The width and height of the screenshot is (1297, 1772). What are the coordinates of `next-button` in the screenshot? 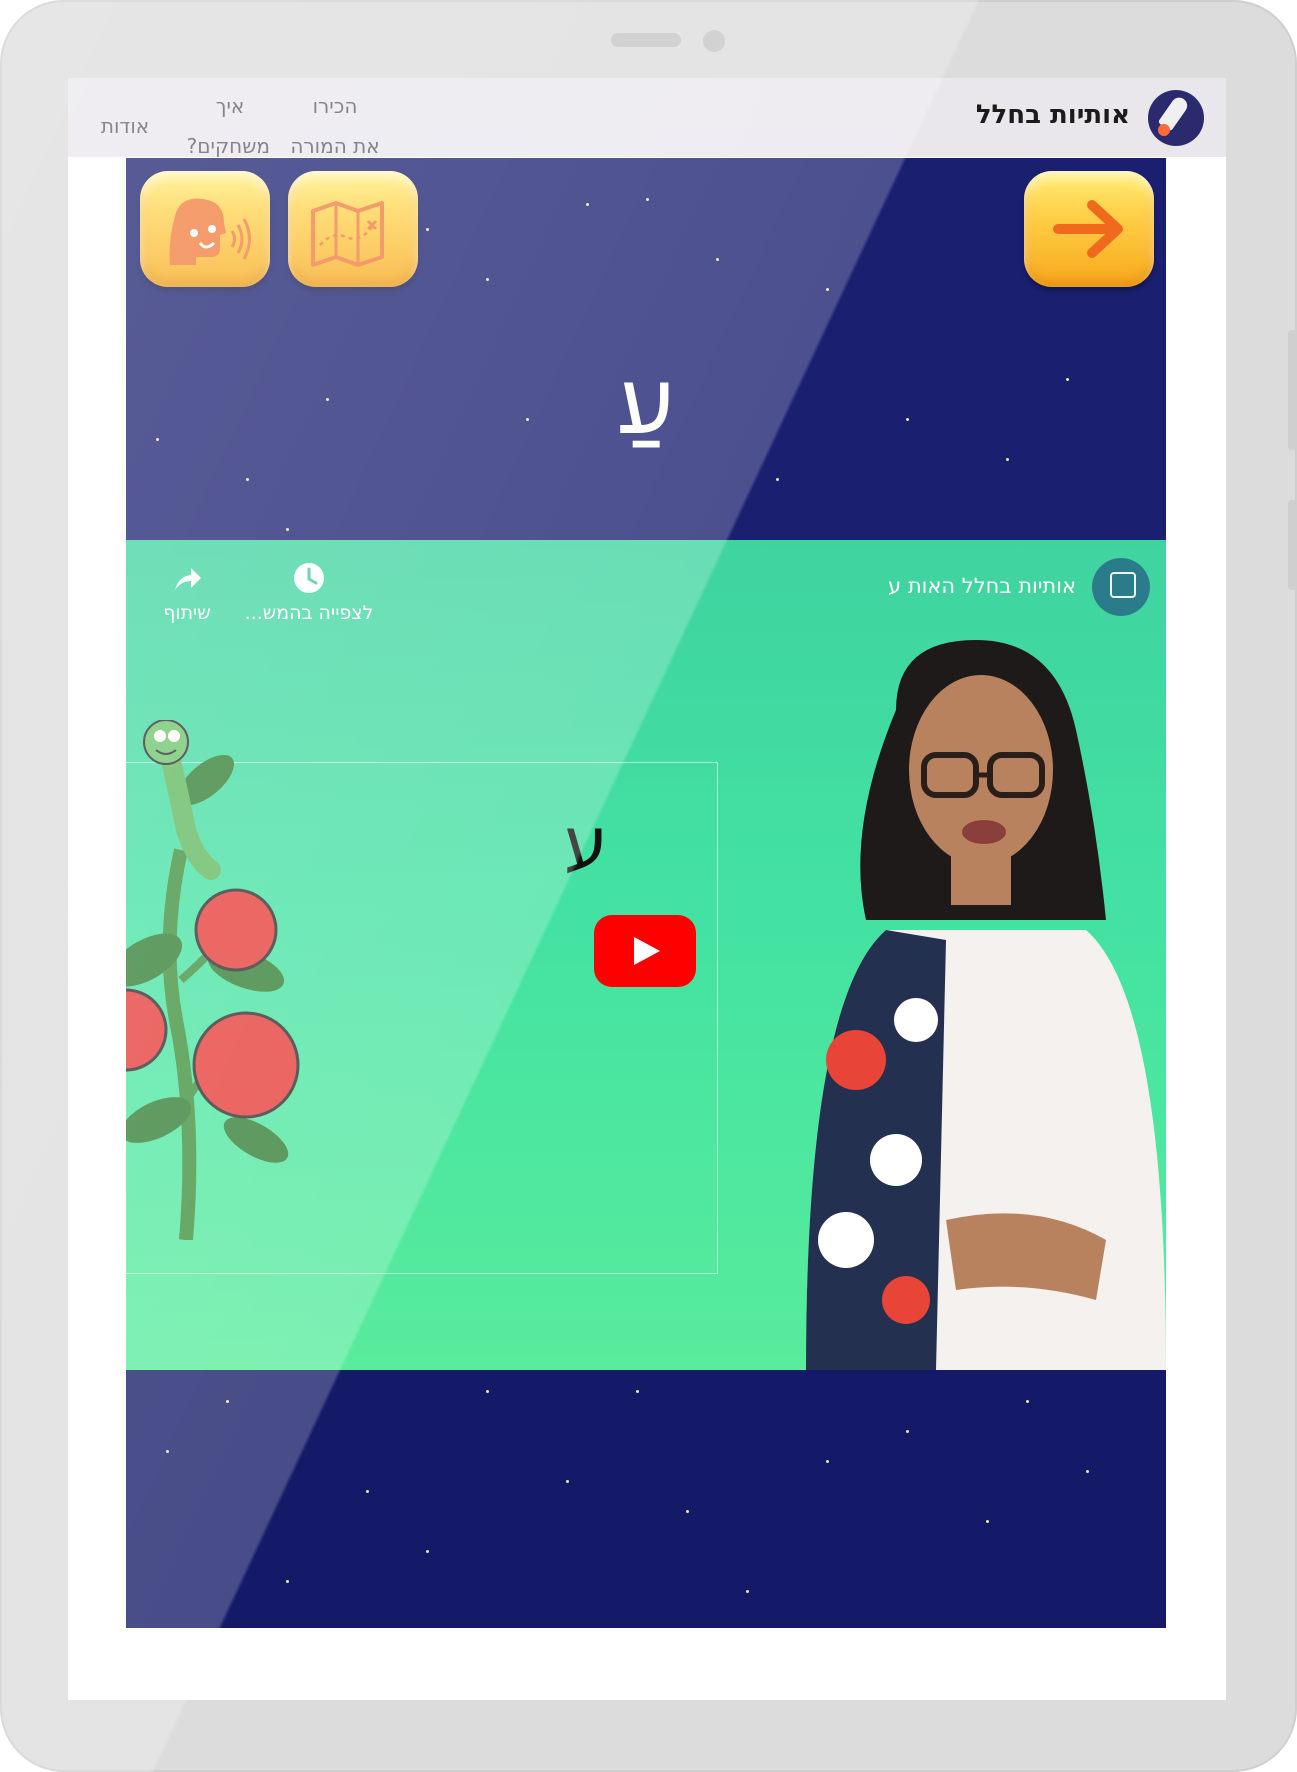 It's located at (1089, 229).